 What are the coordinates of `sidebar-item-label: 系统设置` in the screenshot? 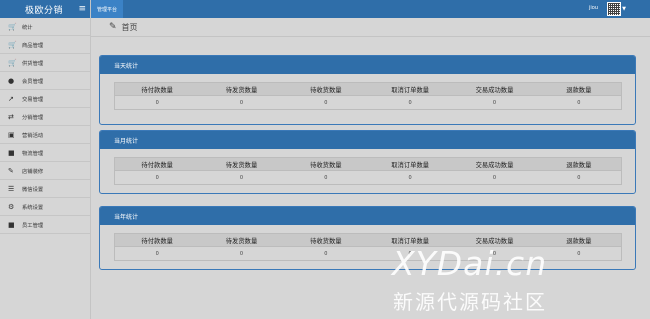 It's located at (33, 207).